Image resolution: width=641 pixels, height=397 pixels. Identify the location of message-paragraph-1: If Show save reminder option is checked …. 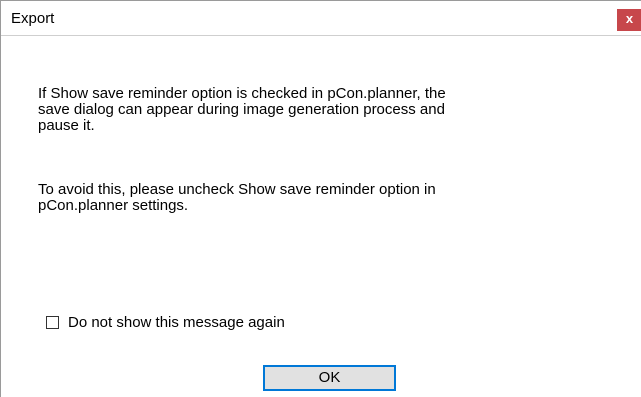
(242, 109).